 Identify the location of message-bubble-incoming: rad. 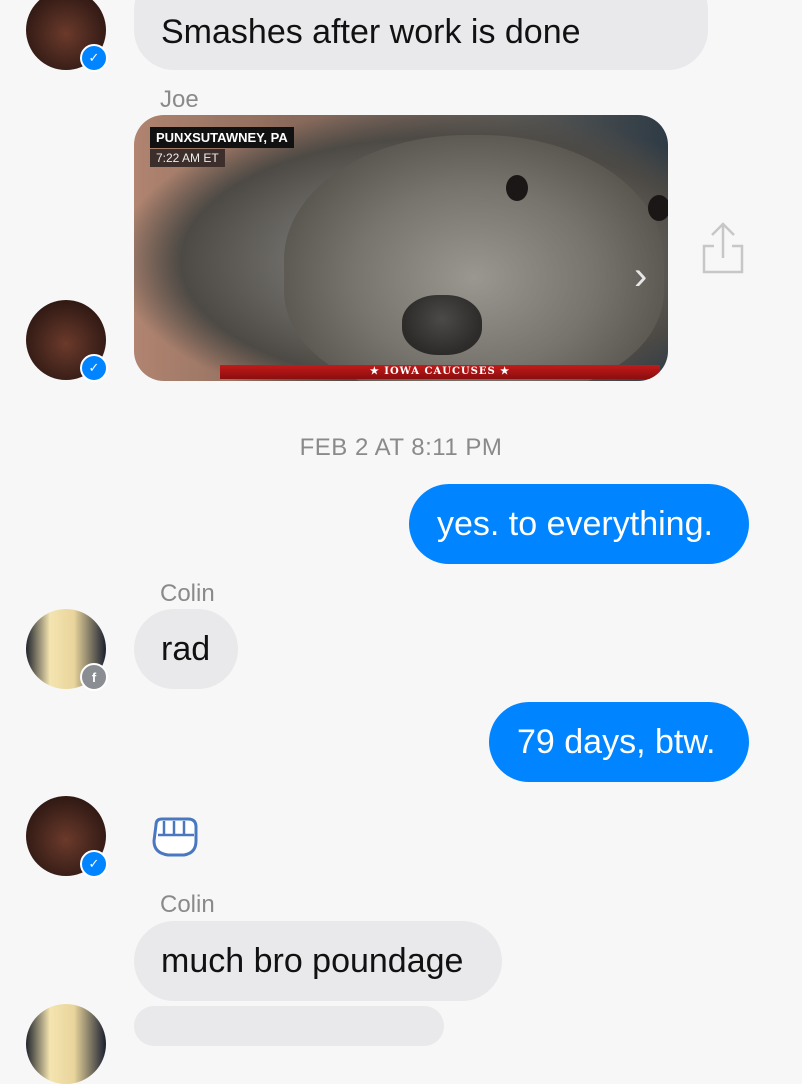
(186, 649).